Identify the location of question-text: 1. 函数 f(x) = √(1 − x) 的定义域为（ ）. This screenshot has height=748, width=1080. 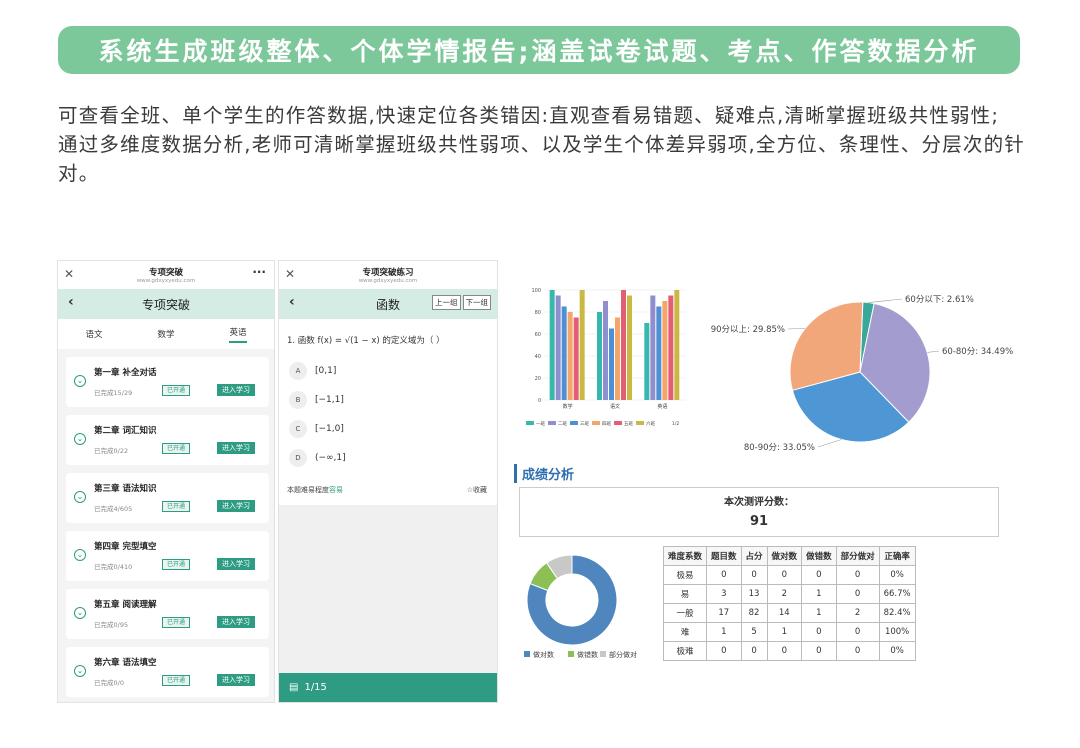
(366, 341).